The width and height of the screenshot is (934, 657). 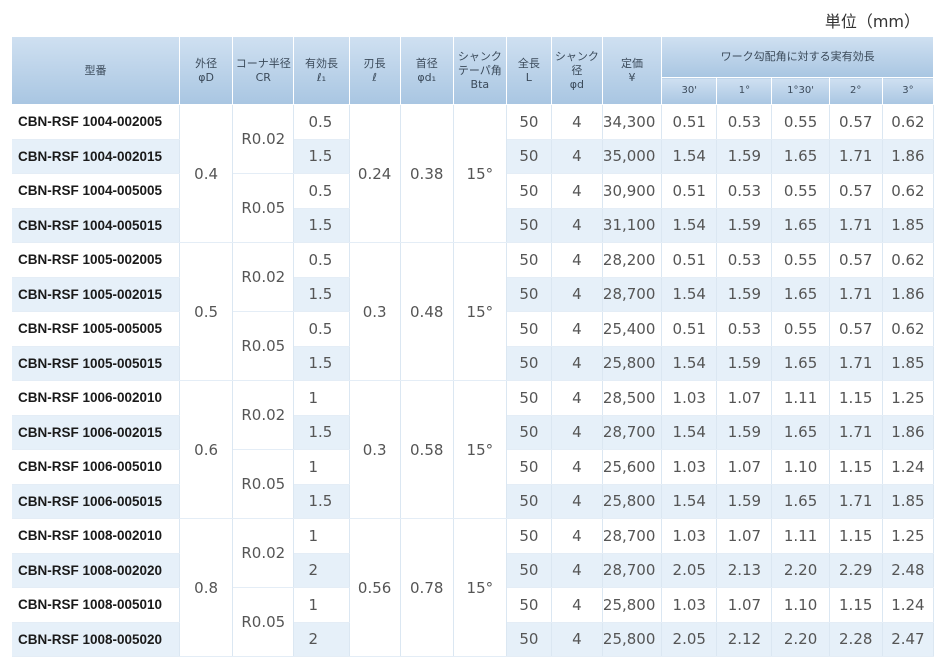 I want to click on effective-length-at-angle-cell: 1.10, so click(x=800, y=605).